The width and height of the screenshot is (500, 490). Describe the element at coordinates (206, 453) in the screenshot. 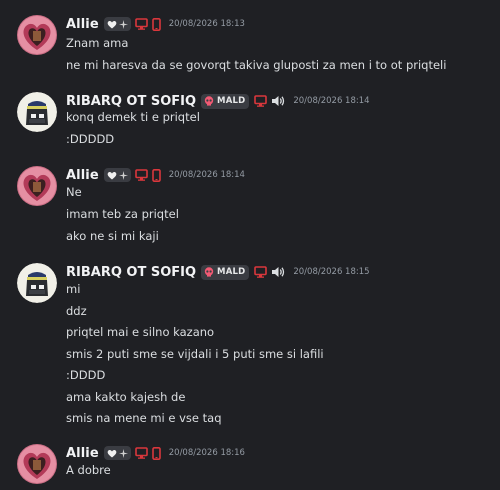

I see `timestamp: 20/08/2026 18:16` at that location.